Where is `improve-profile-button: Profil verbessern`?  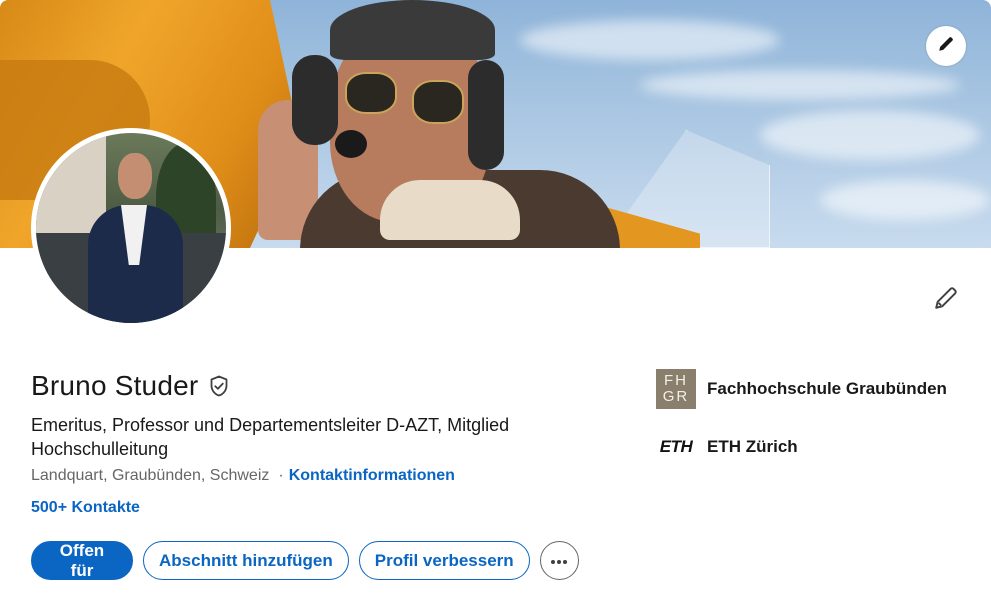 improve-profile-button: Profil verbessern is located at coordinates (444, 560).